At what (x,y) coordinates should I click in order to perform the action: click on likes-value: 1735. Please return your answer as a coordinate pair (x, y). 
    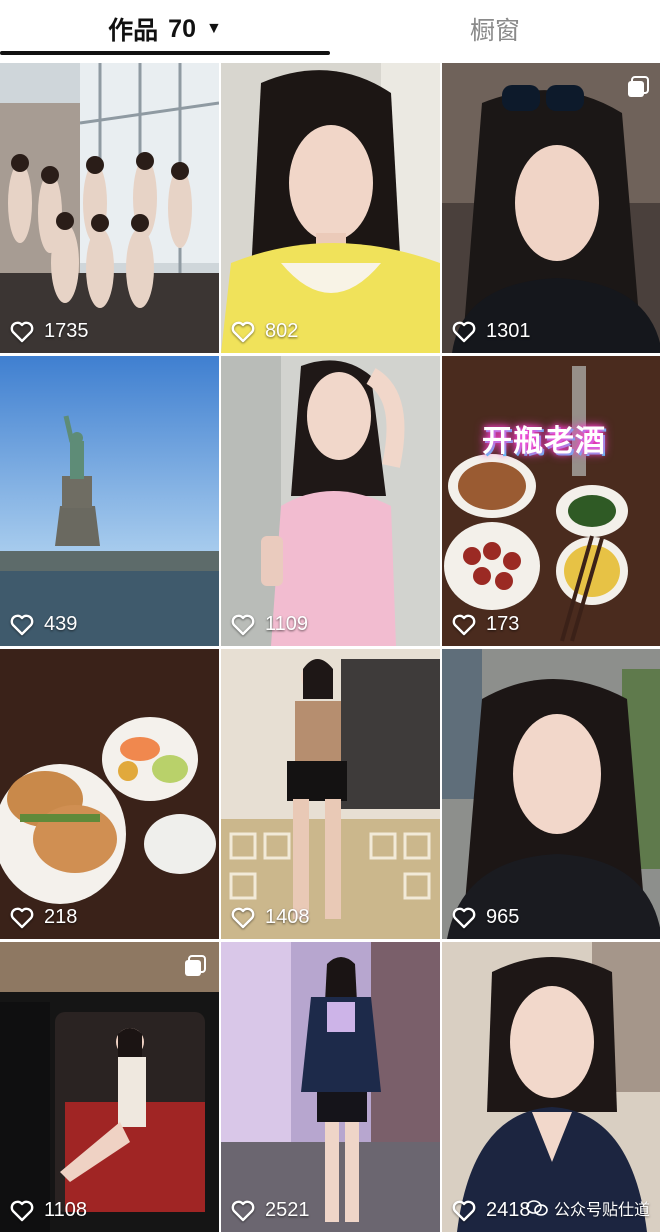
    Looking at the image, I should click on (66, 331).